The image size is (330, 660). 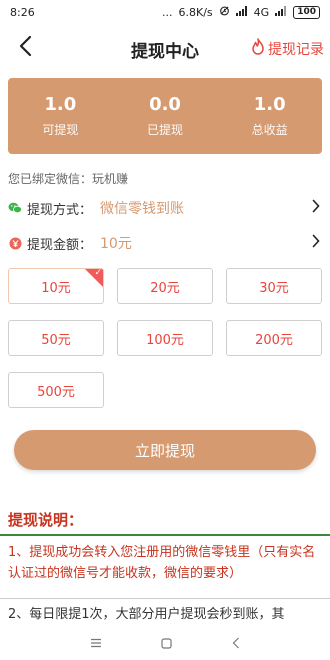 I want to click on wechat-icon, so click(x=15, y=208).